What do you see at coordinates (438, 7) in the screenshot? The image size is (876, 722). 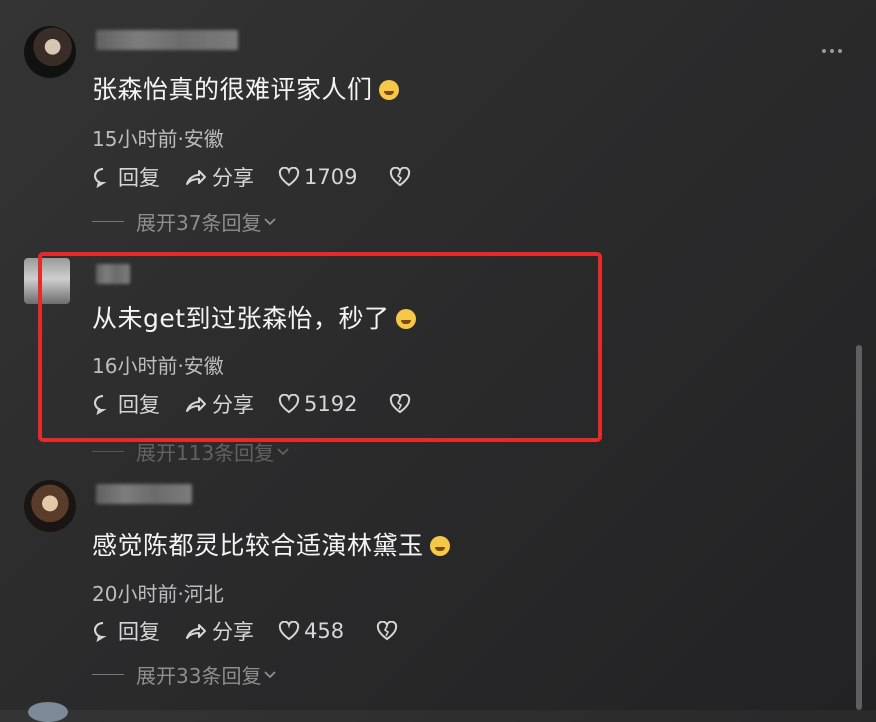 I see `top-fade` at bounding box center [438, 7].